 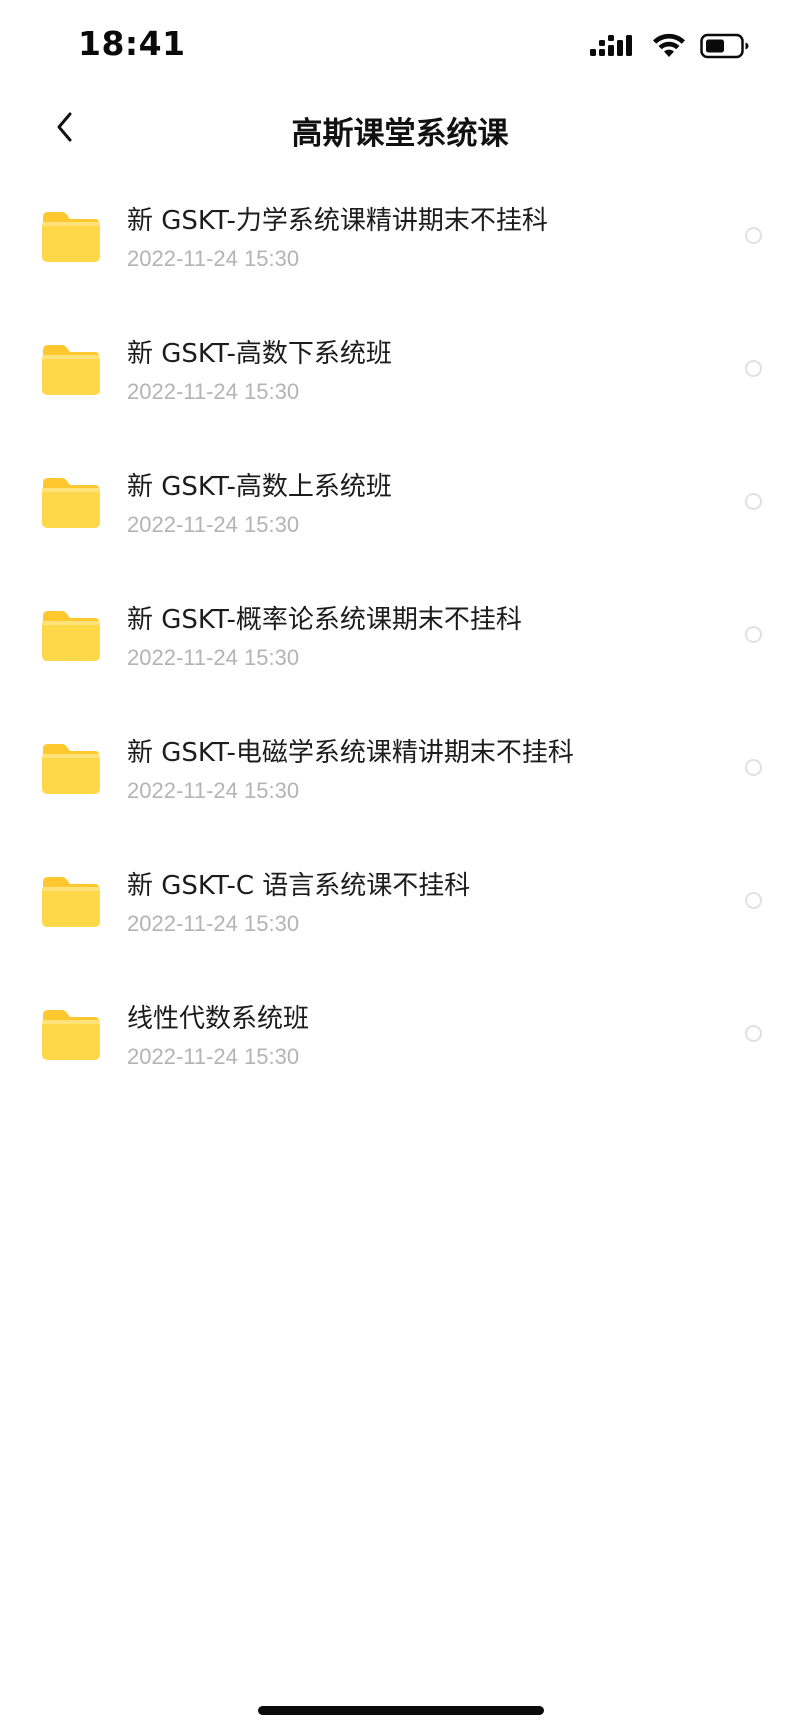 I want to click on wifi-icon, so click(x=669, y=46).